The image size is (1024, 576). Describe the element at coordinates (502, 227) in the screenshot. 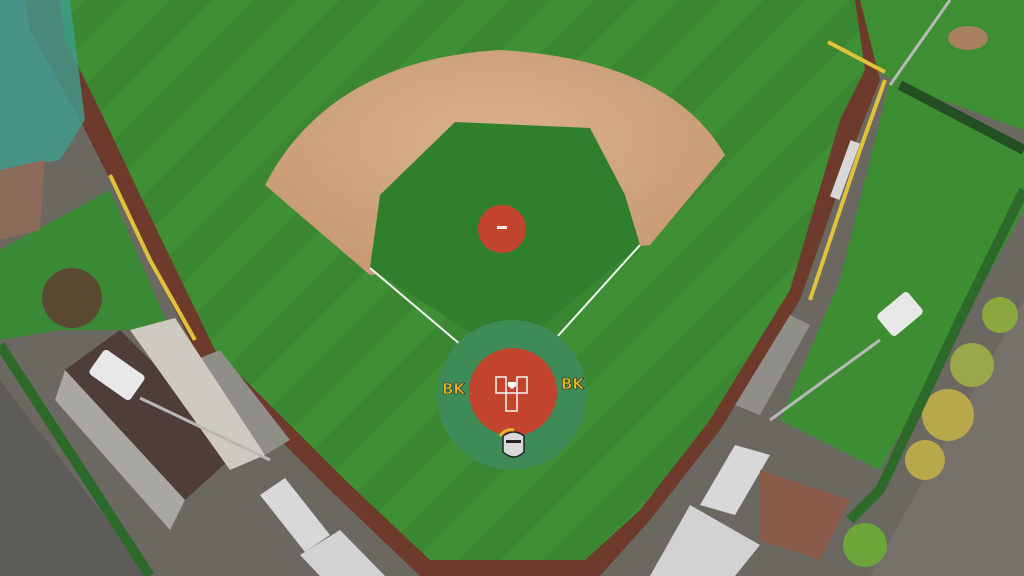

I see `pitching-rubber` at that location.